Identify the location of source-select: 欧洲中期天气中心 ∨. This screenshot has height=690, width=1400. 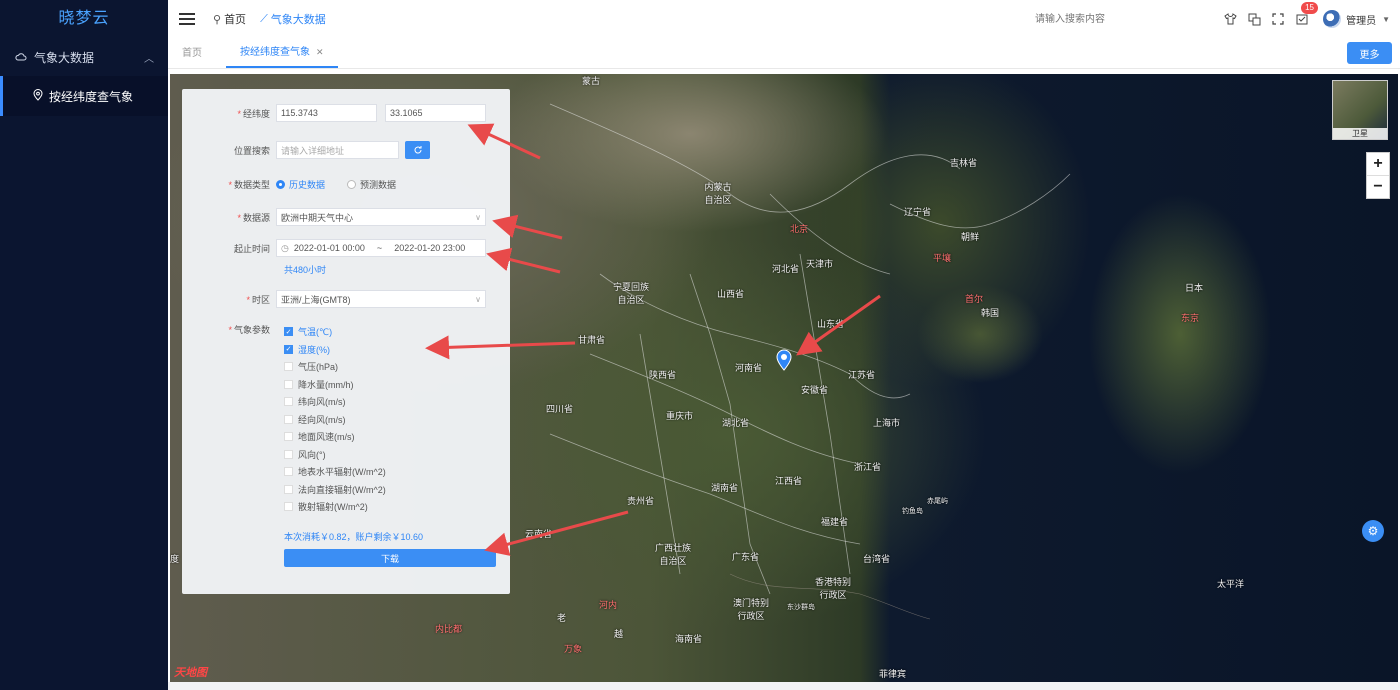
(381, 217).